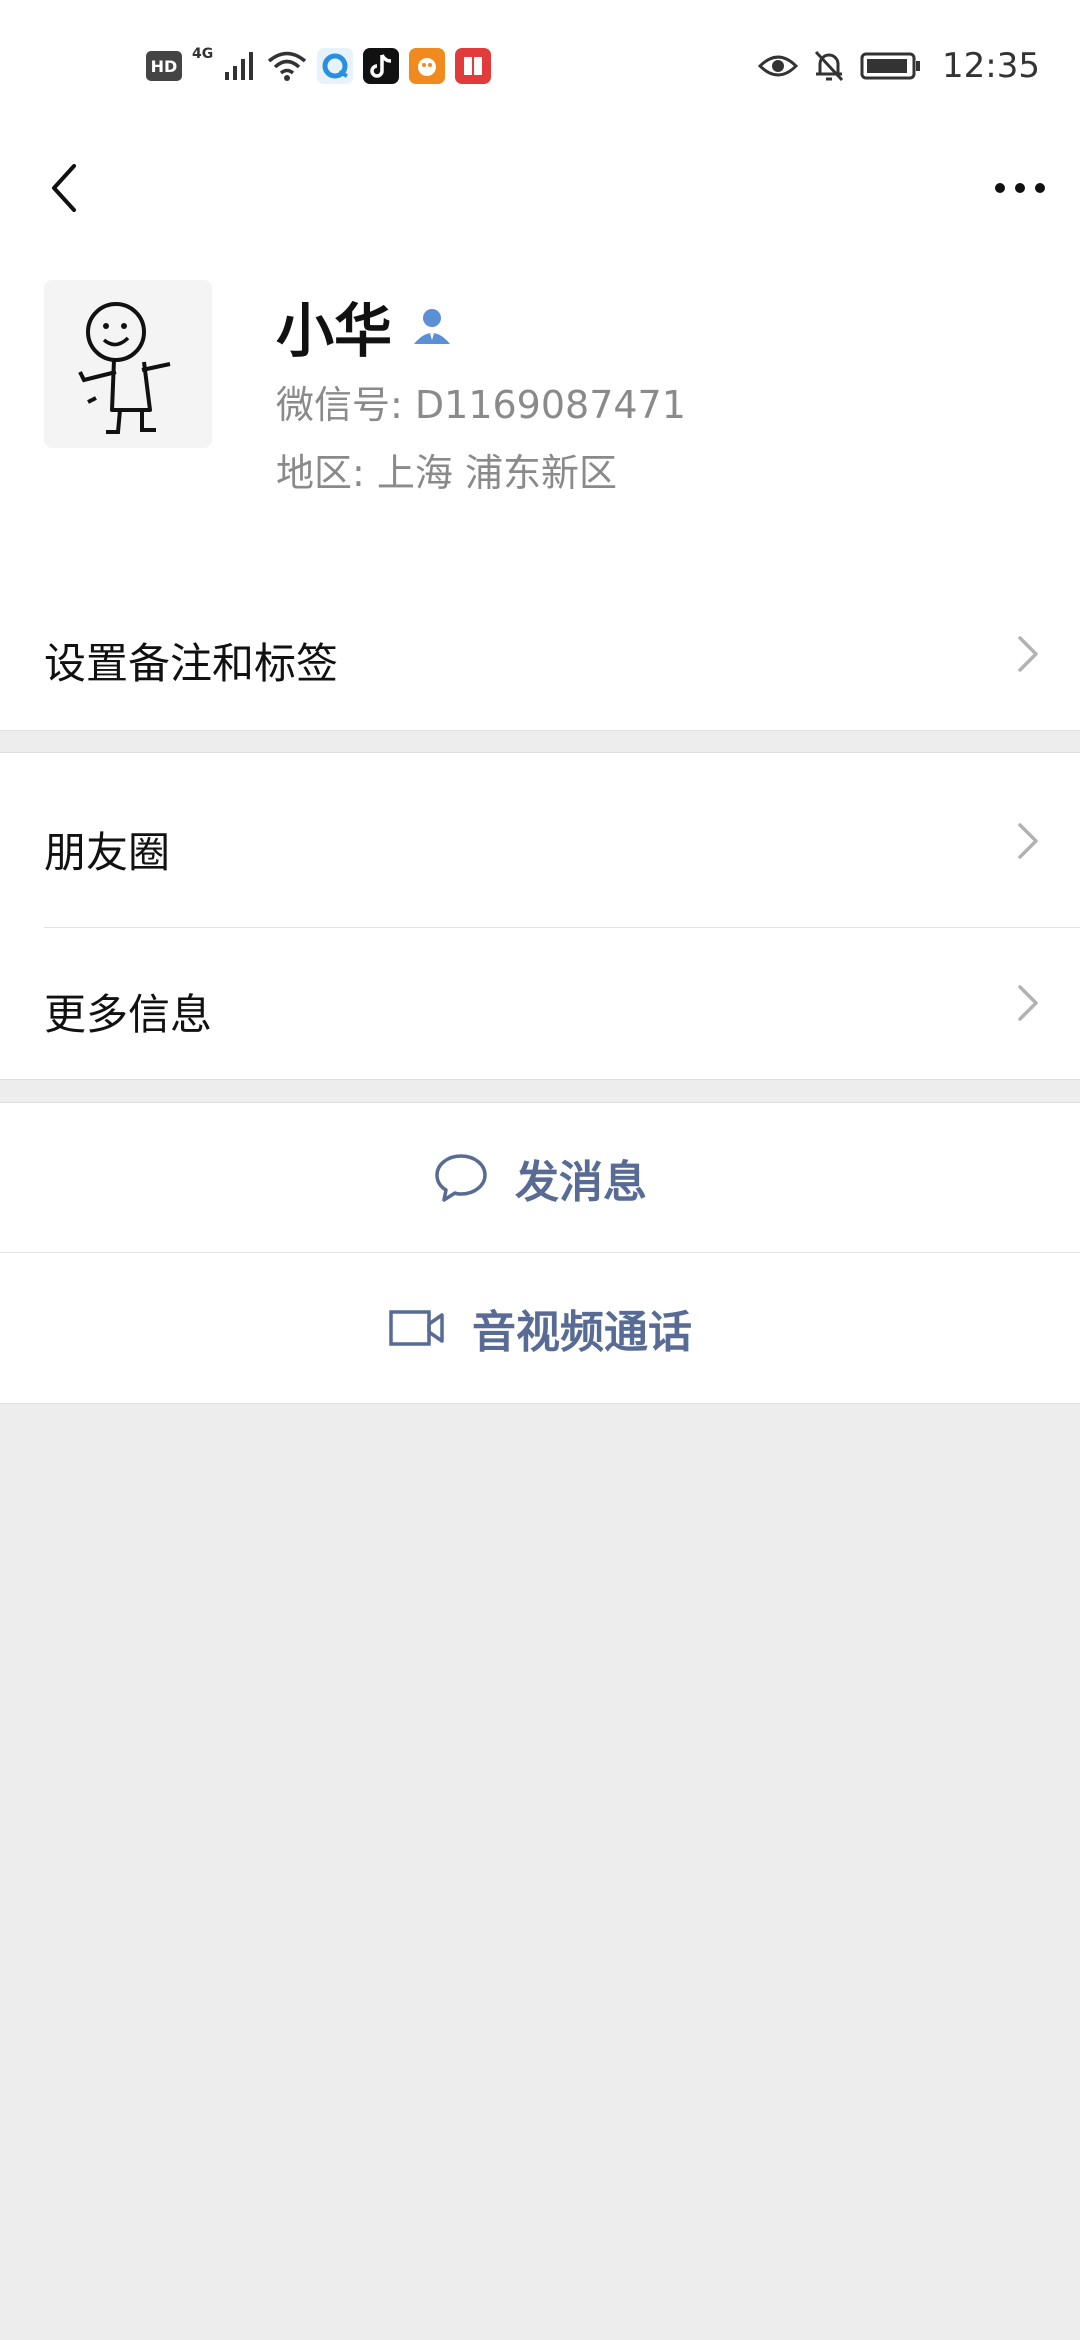  I want to click on contact-person-icon, so click(432, 326).